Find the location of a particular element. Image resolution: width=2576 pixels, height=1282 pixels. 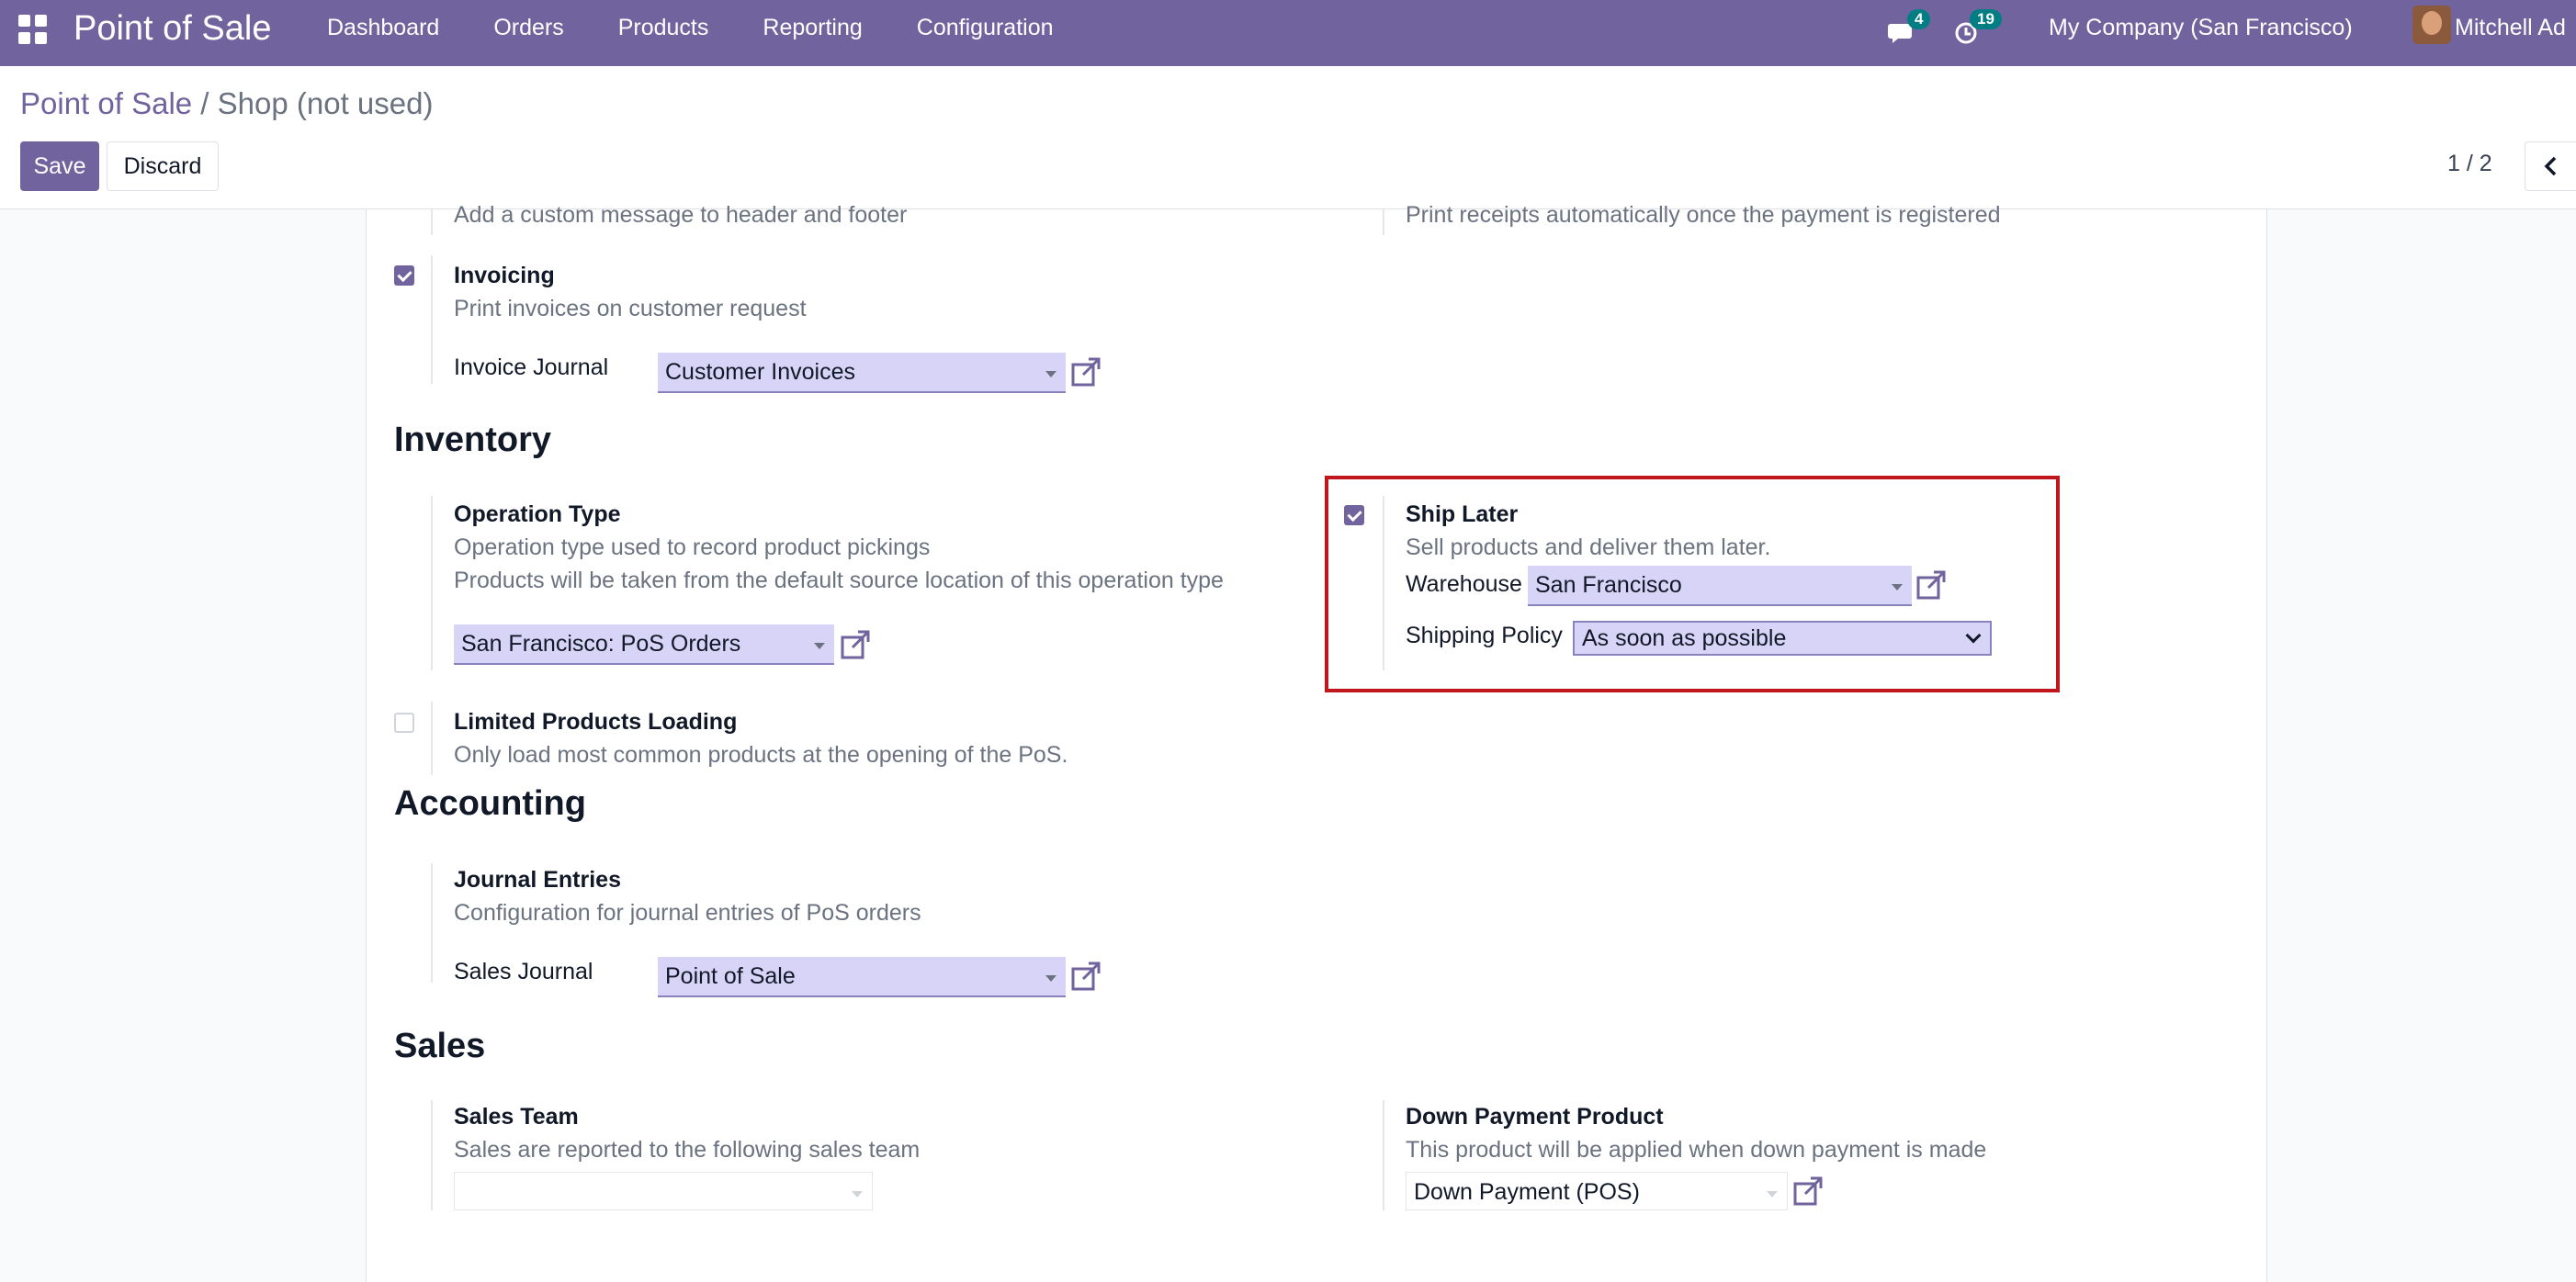

operation-type-value: San Francisco: PoS Orders is located at coordinates (601, 644).